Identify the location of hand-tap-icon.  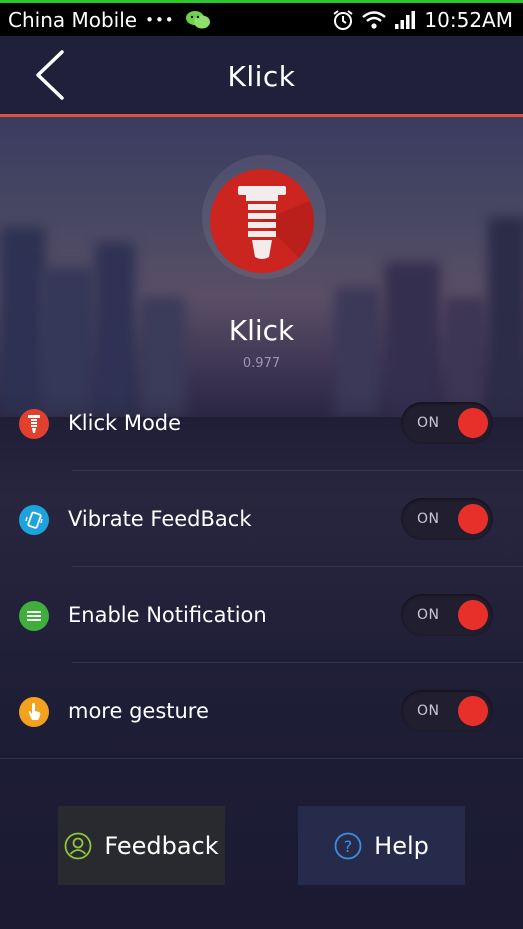
(34, 712).